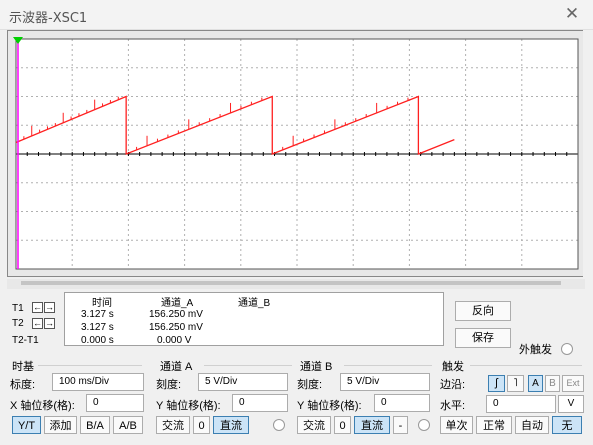  Describe the element at coordinates (60, 425) in the screenshot. I see `mode-add-button: 添加` at that location.